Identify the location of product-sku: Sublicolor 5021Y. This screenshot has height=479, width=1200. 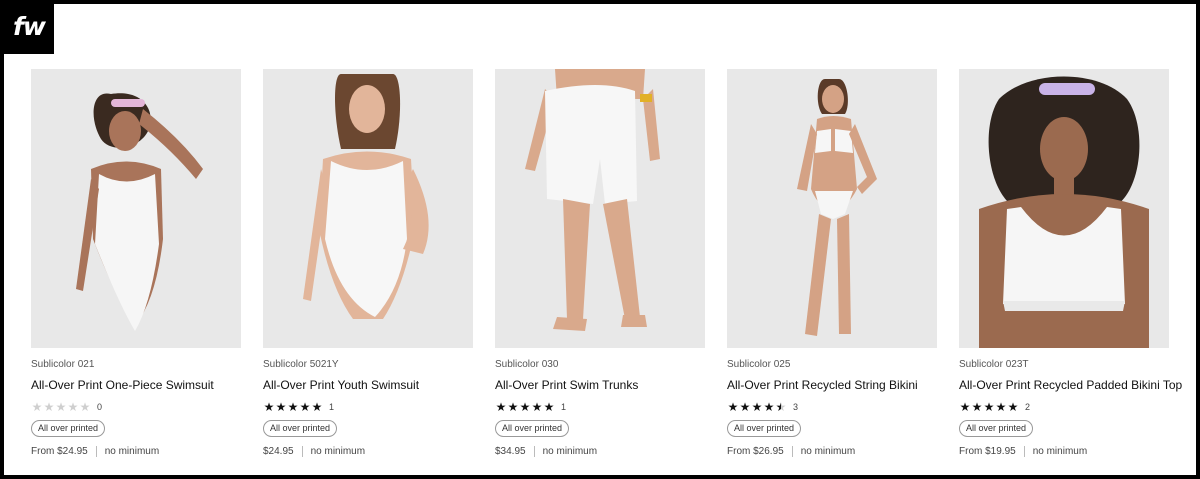
(301, 364).